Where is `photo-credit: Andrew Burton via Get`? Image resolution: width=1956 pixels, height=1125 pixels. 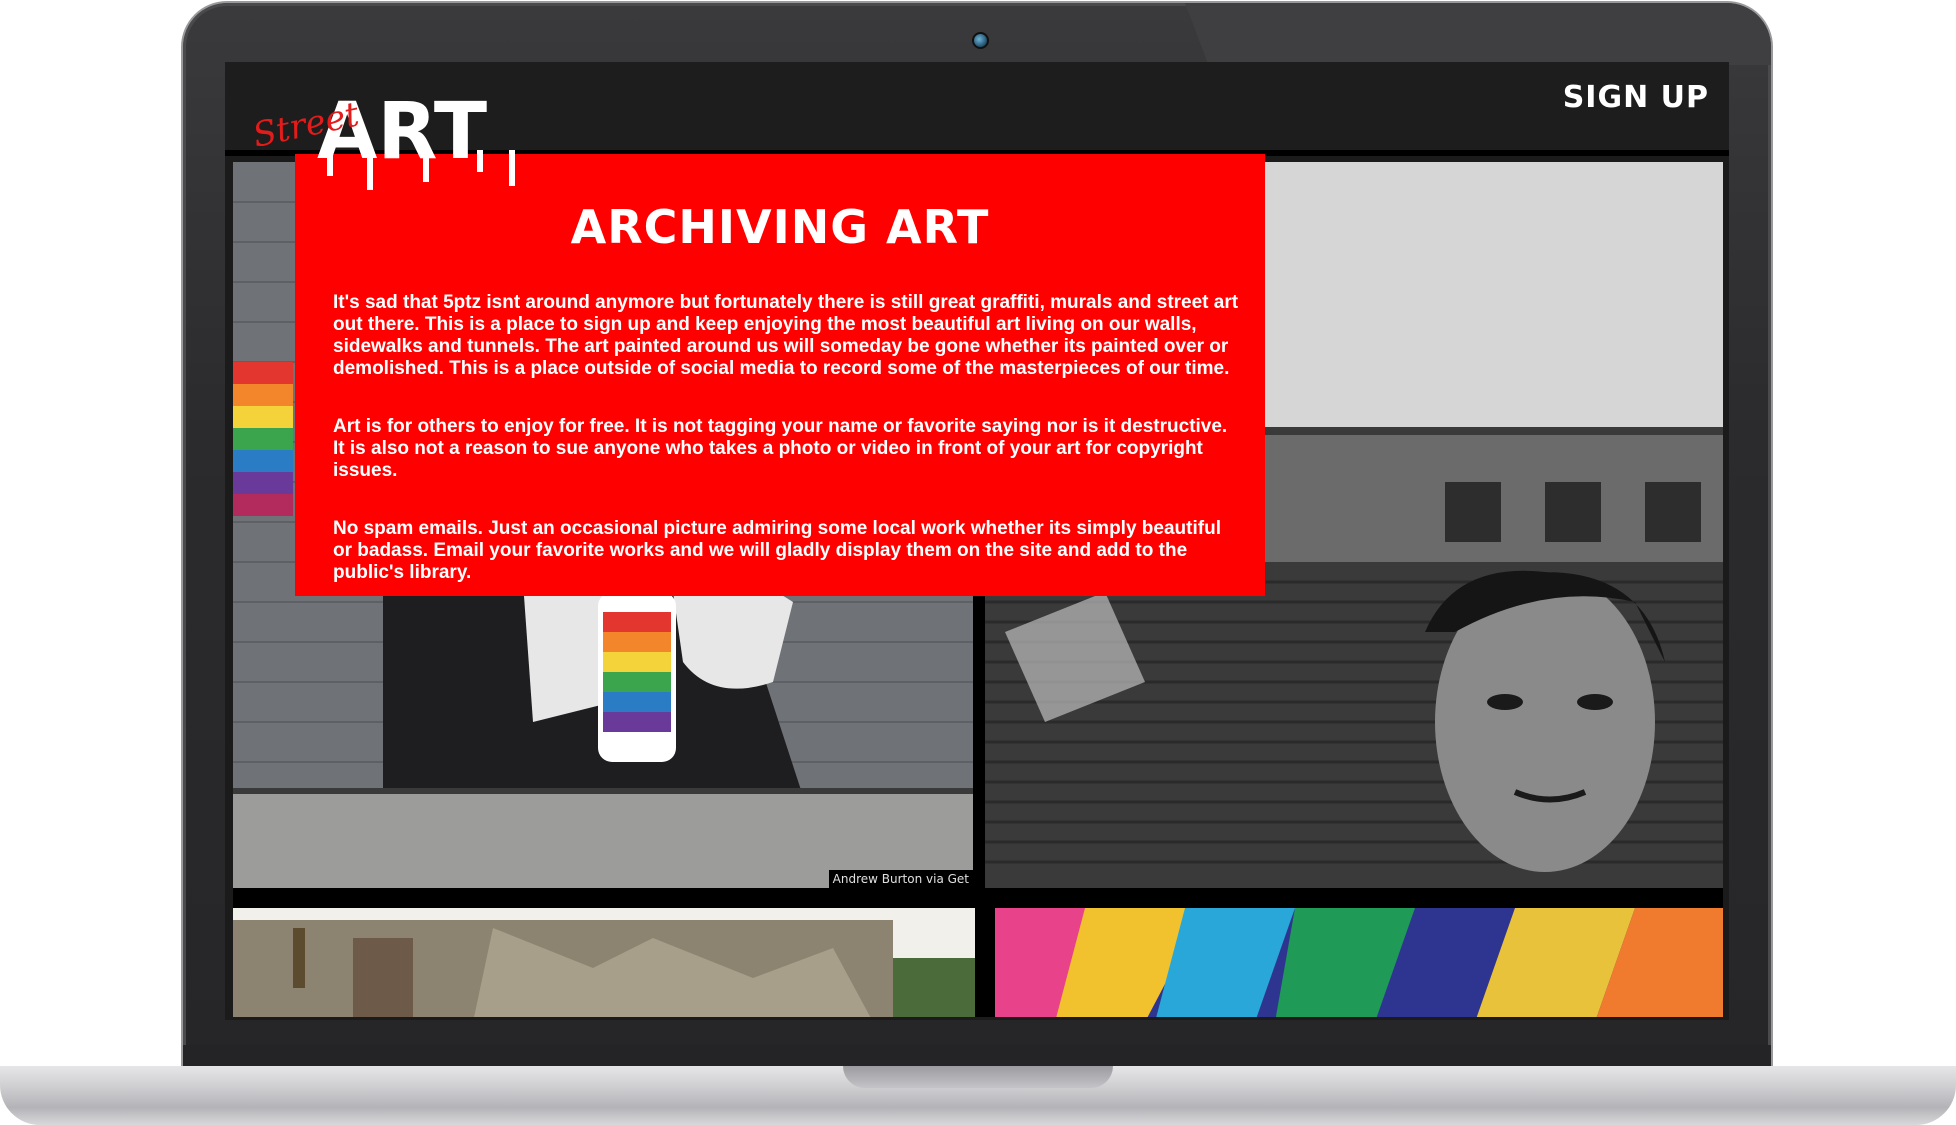
photo-credit: Andrew Burton via Get is located at coordinates (900, 879).